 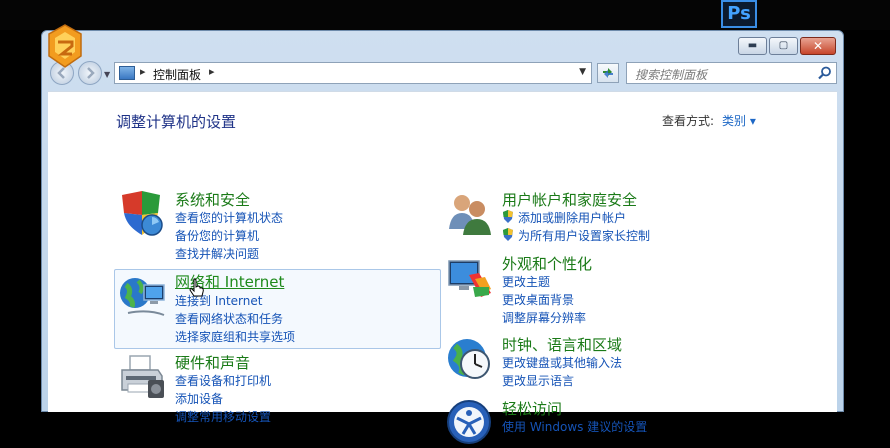 What do you see at coordinates (562, 362) in the screenshot?
I see `link-change-input-method: 更改键盘或其他输入法` at bounding box center [562, 362].